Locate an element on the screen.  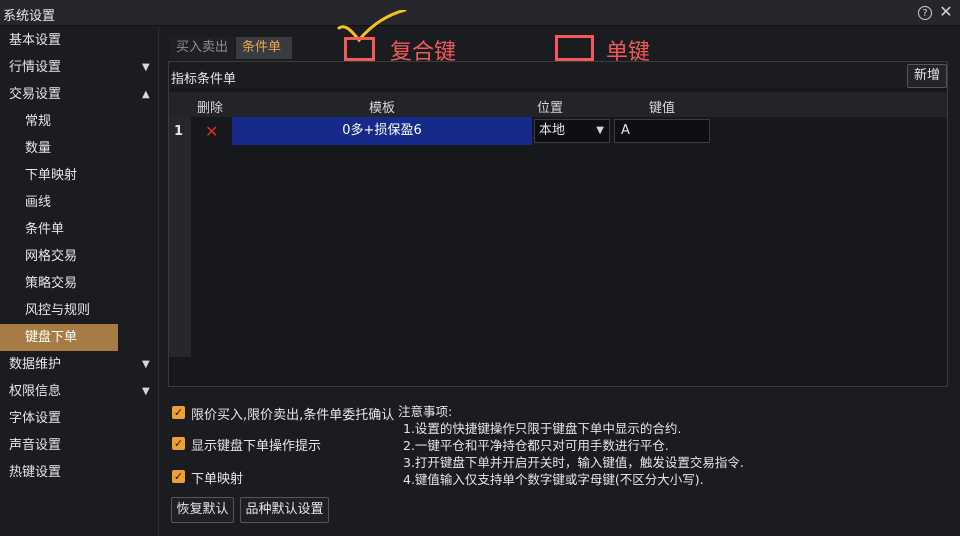
annotation-single-key-box is located at coordinates (574, 48).